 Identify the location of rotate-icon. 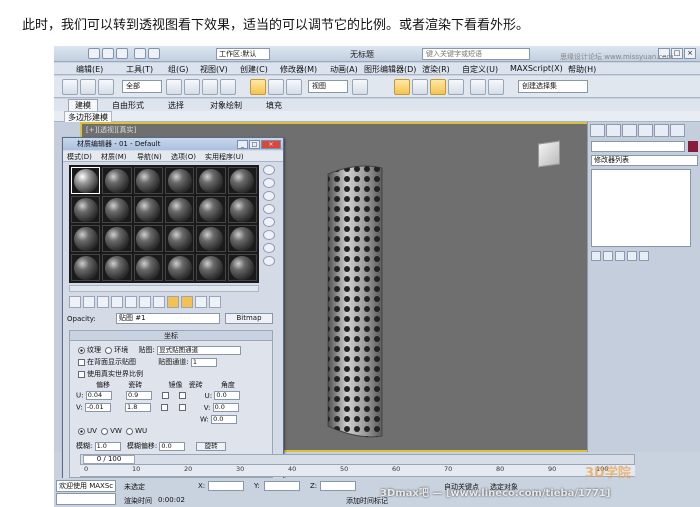
(276, 87).